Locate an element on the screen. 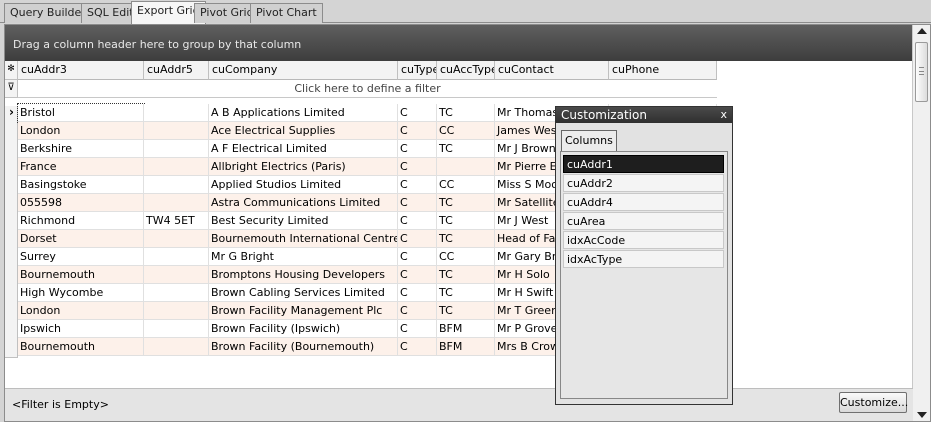 This screenshot has height=422, width=931. filter-row: Click here to define a filter is located at coordinates (367, 89).